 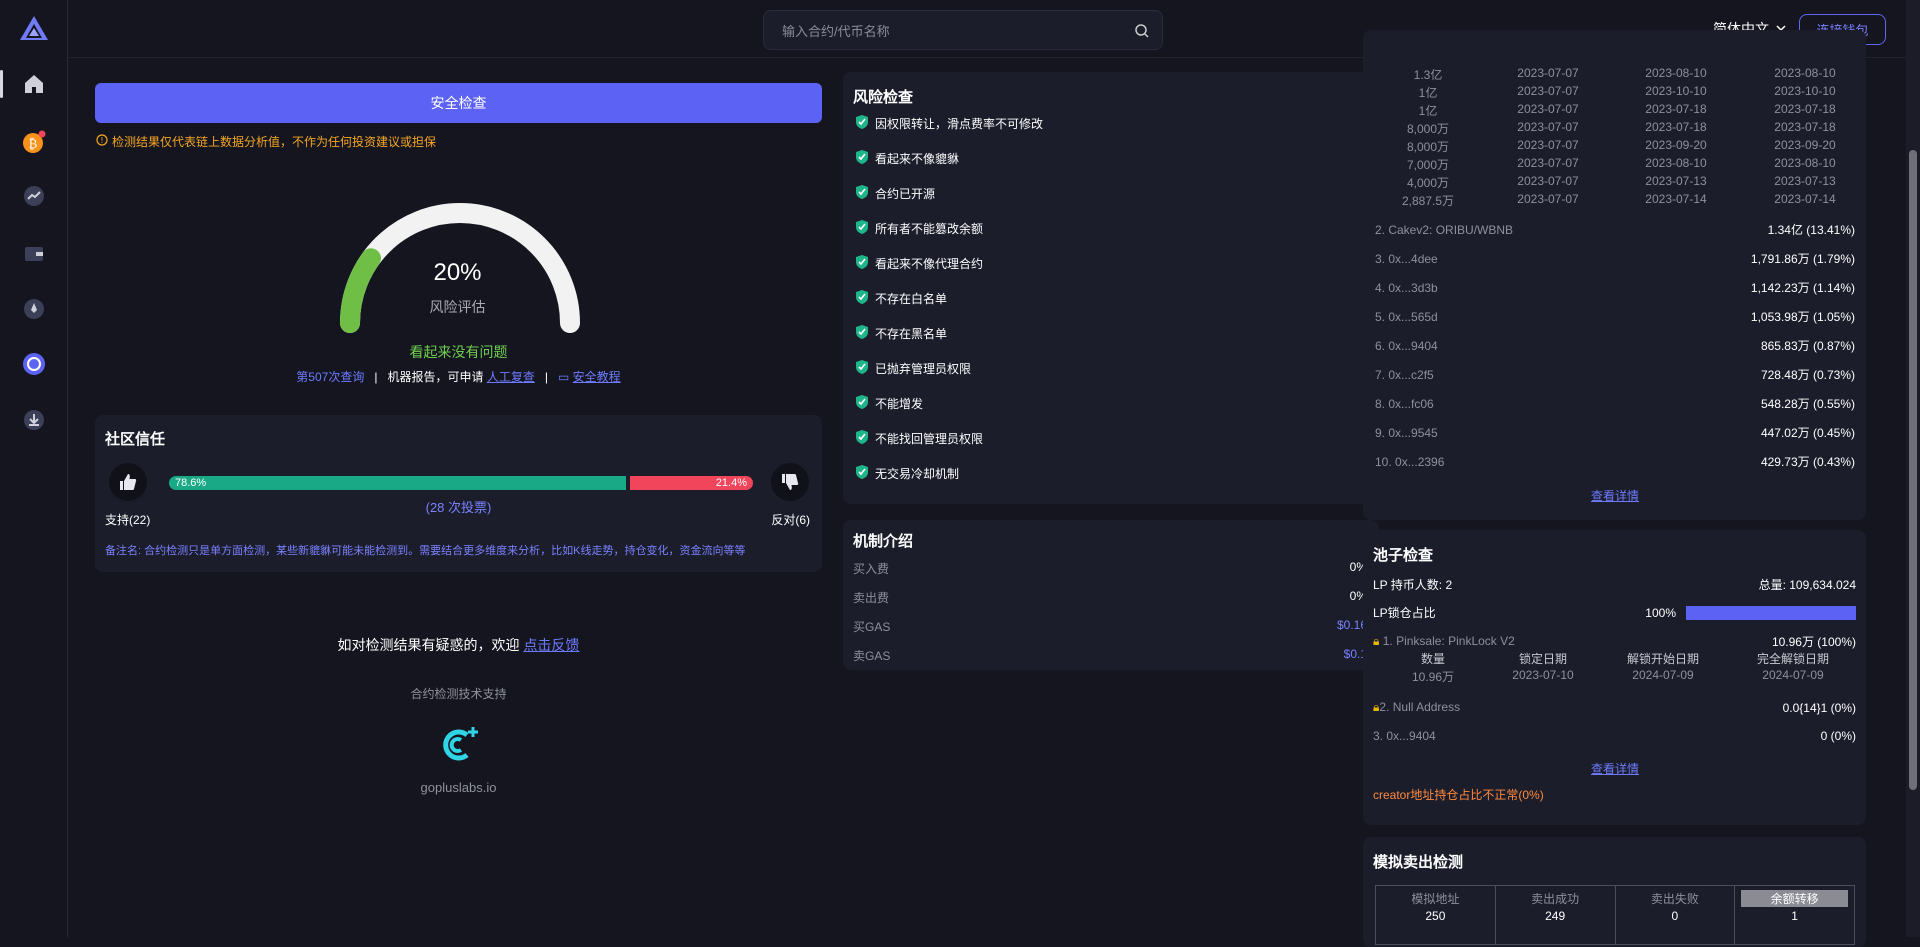 I want to click on lock-row: 8,000万 2023-07-07 2023-07-18 2023-07-18, so click(x=1613, y=129).